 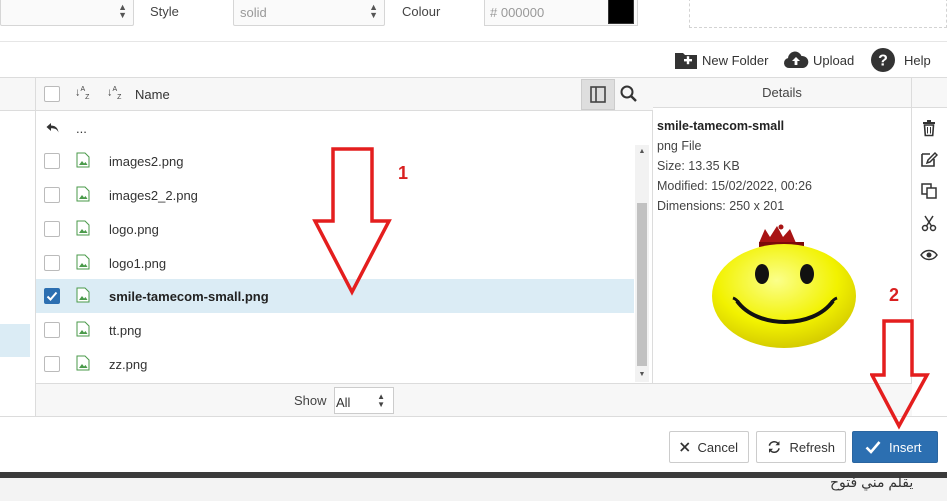 I want to click on checkmark-icon, so click(x=52, y=296).